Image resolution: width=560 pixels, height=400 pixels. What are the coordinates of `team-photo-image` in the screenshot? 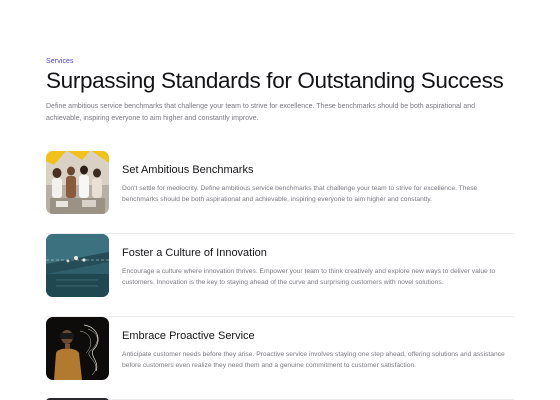 It's located at (77, 182).